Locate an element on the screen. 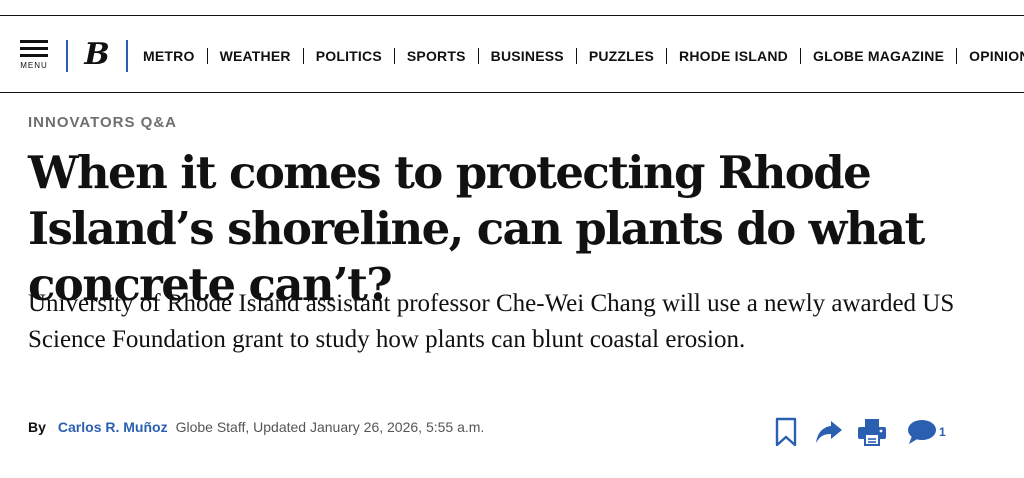  share-icon is located at coordinates (829, 432).